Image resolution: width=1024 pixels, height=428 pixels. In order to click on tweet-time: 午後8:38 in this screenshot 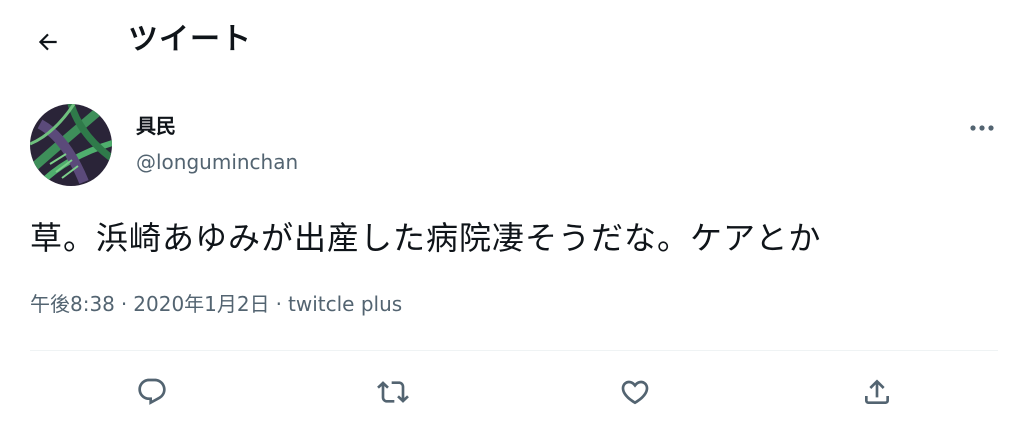, I will do `click(72, 304)`.